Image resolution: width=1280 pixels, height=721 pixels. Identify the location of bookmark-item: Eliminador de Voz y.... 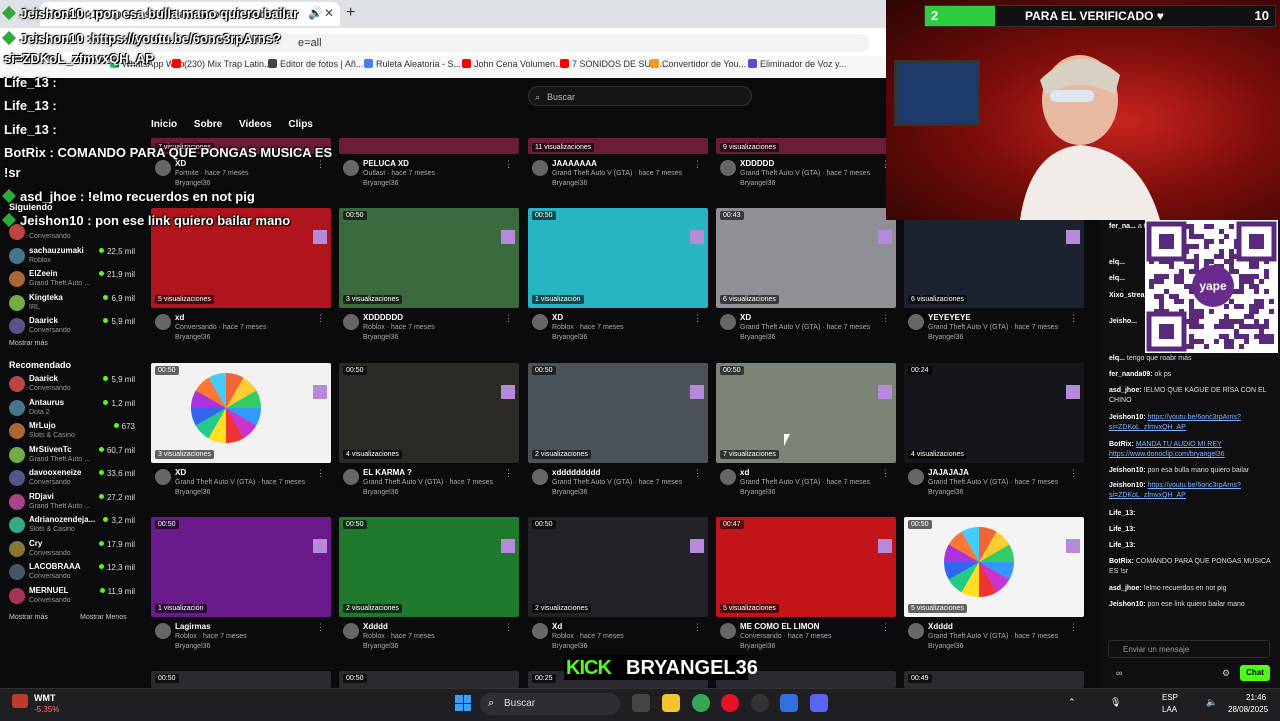
(797, 64).